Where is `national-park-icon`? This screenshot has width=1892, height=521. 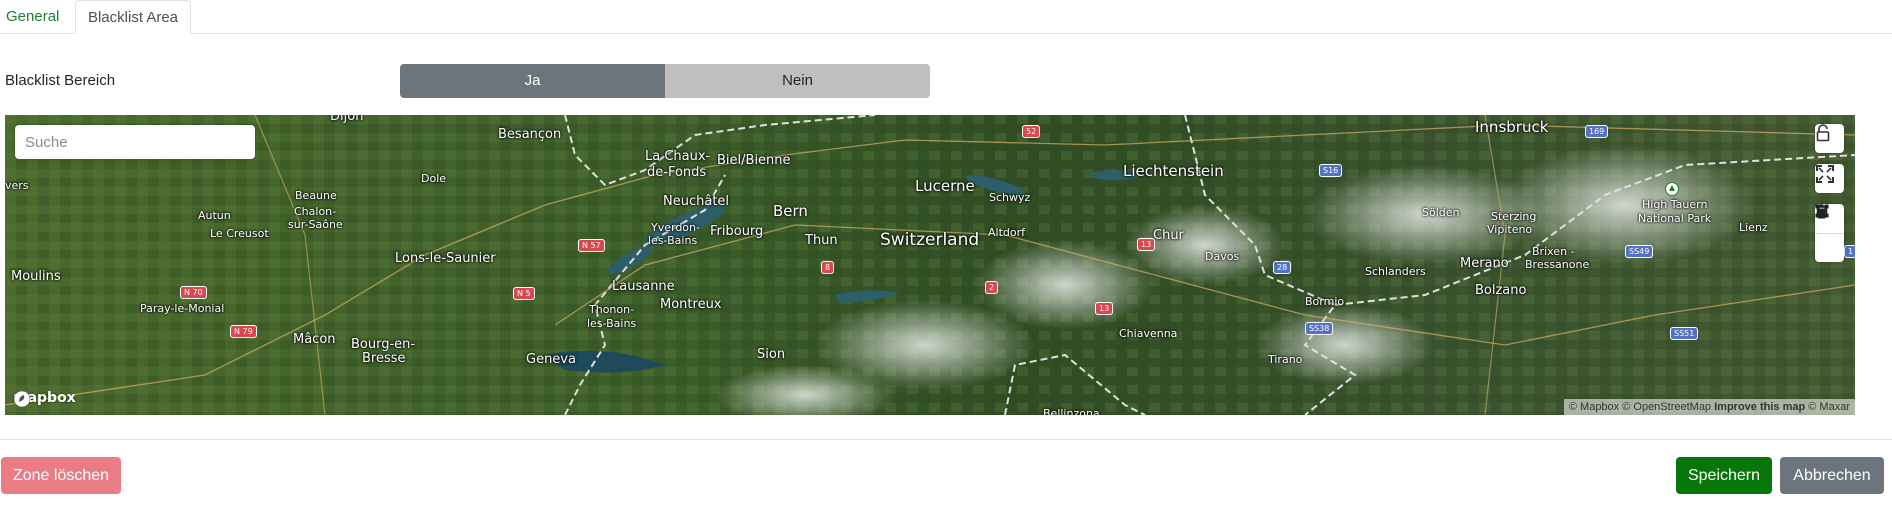
national-park-icon is located at coordinates (1672, 189).